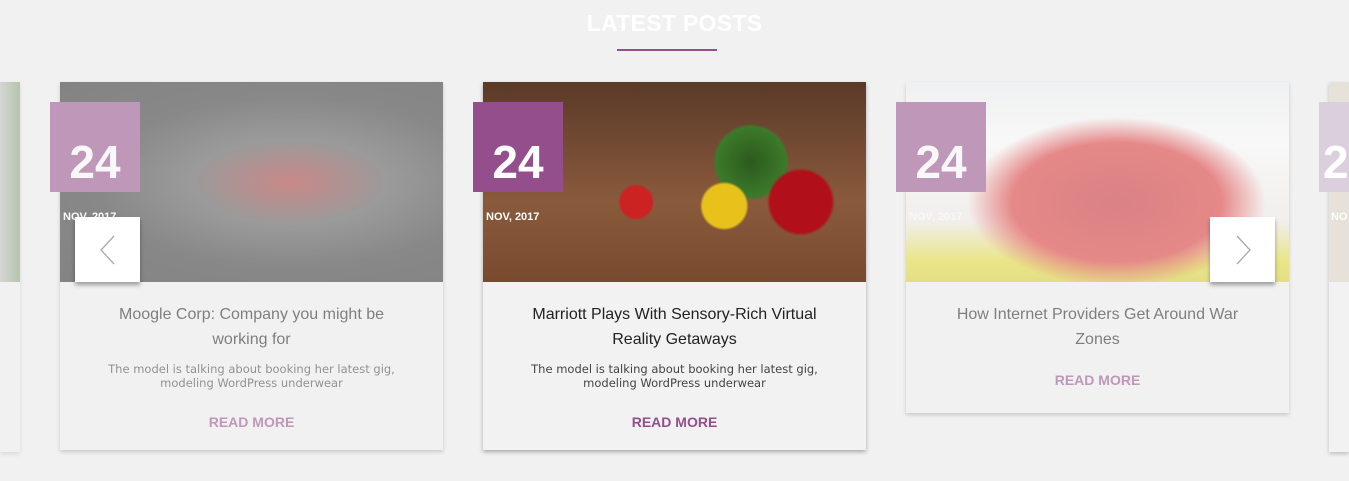 The width and height of the screenshot is (1349, 481). I want to click on partial-card-left, so click(10, 267).